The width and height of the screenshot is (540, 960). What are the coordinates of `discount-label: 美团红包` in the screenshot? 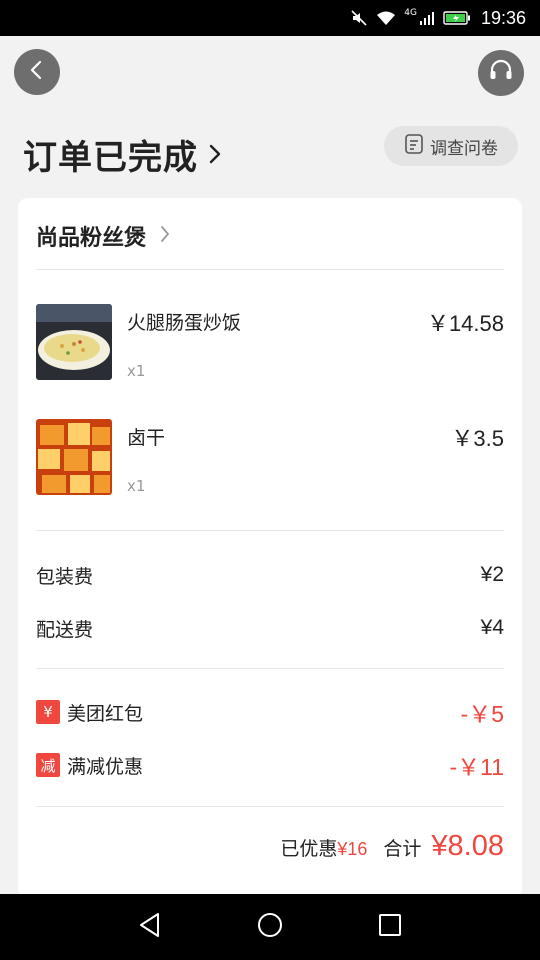 It's located at (105, 713).